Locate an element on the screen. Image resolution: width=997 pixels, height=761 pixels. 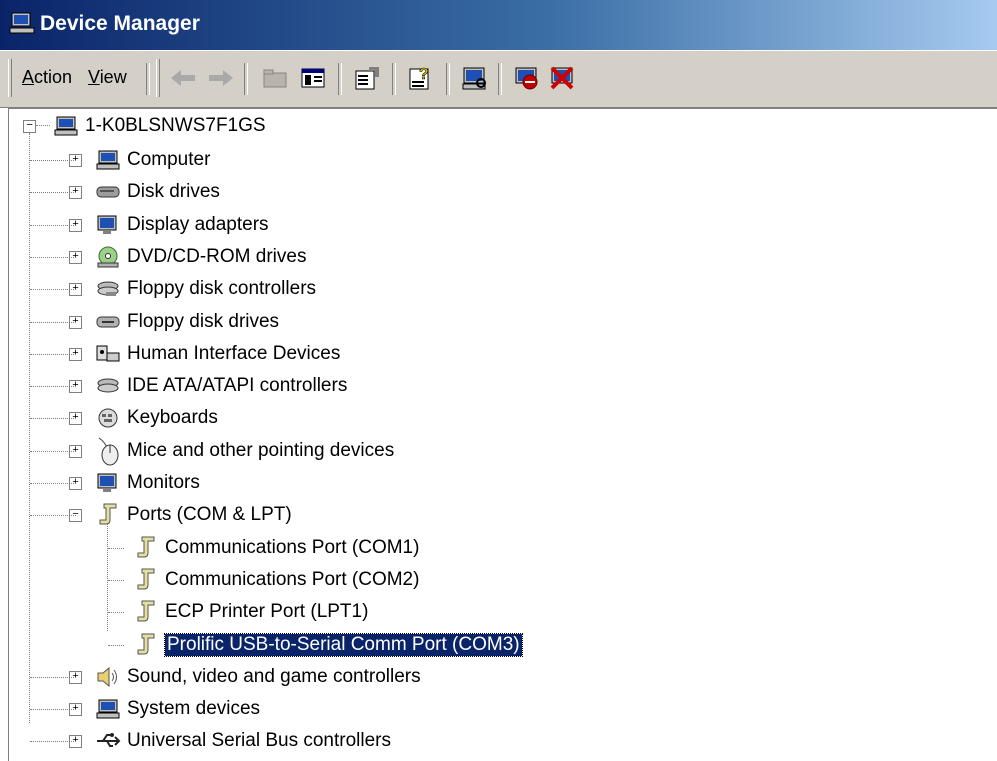
tree-category-label: Monitors is located at coordinates (163, 482).